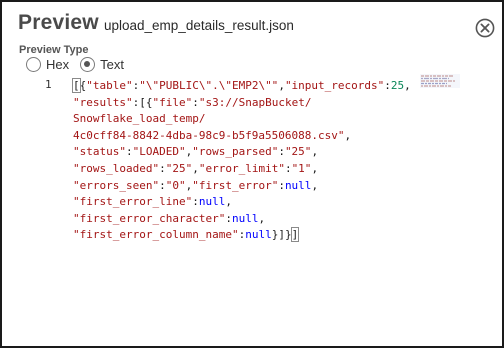 Image resolution: width=504 pixels, height=348 pixels. What do you see at coordinates (485, 28) in the screenshot?
I see `close-icon` at bounding box center [485, 28].